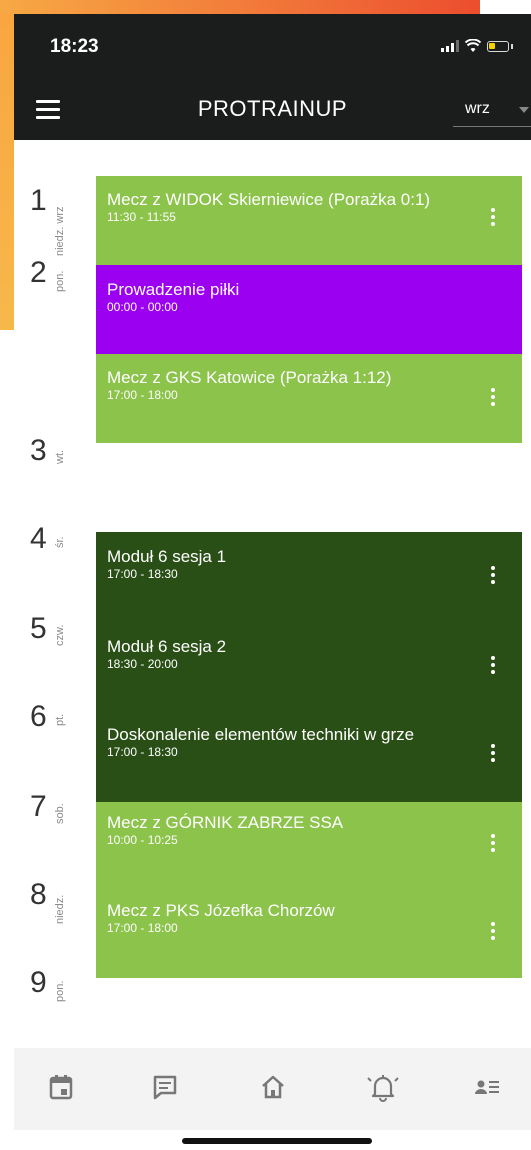 Image resolution: width=531 pixels, height=1150 pixels. What do you see at coordinates (60, 647) in the screenshot?
I see `day-label: 5 czw.` at bounding box center [60, 647].